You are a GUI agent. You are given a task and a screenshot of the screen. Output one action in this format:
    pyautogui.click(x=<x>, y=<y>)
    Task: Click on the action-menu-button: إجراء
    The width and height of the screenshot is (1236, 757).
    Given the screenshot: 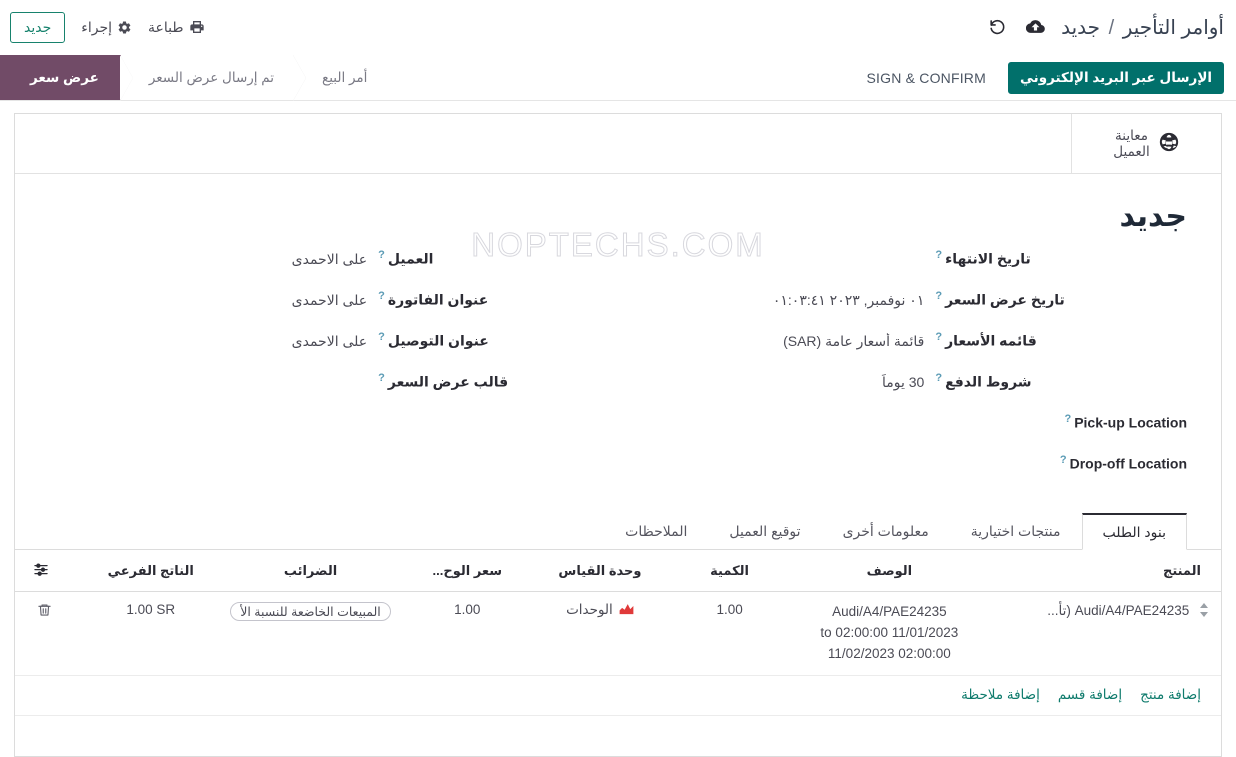 What is the action you would take?
    pyautogui.click(x=106, y=27)
    